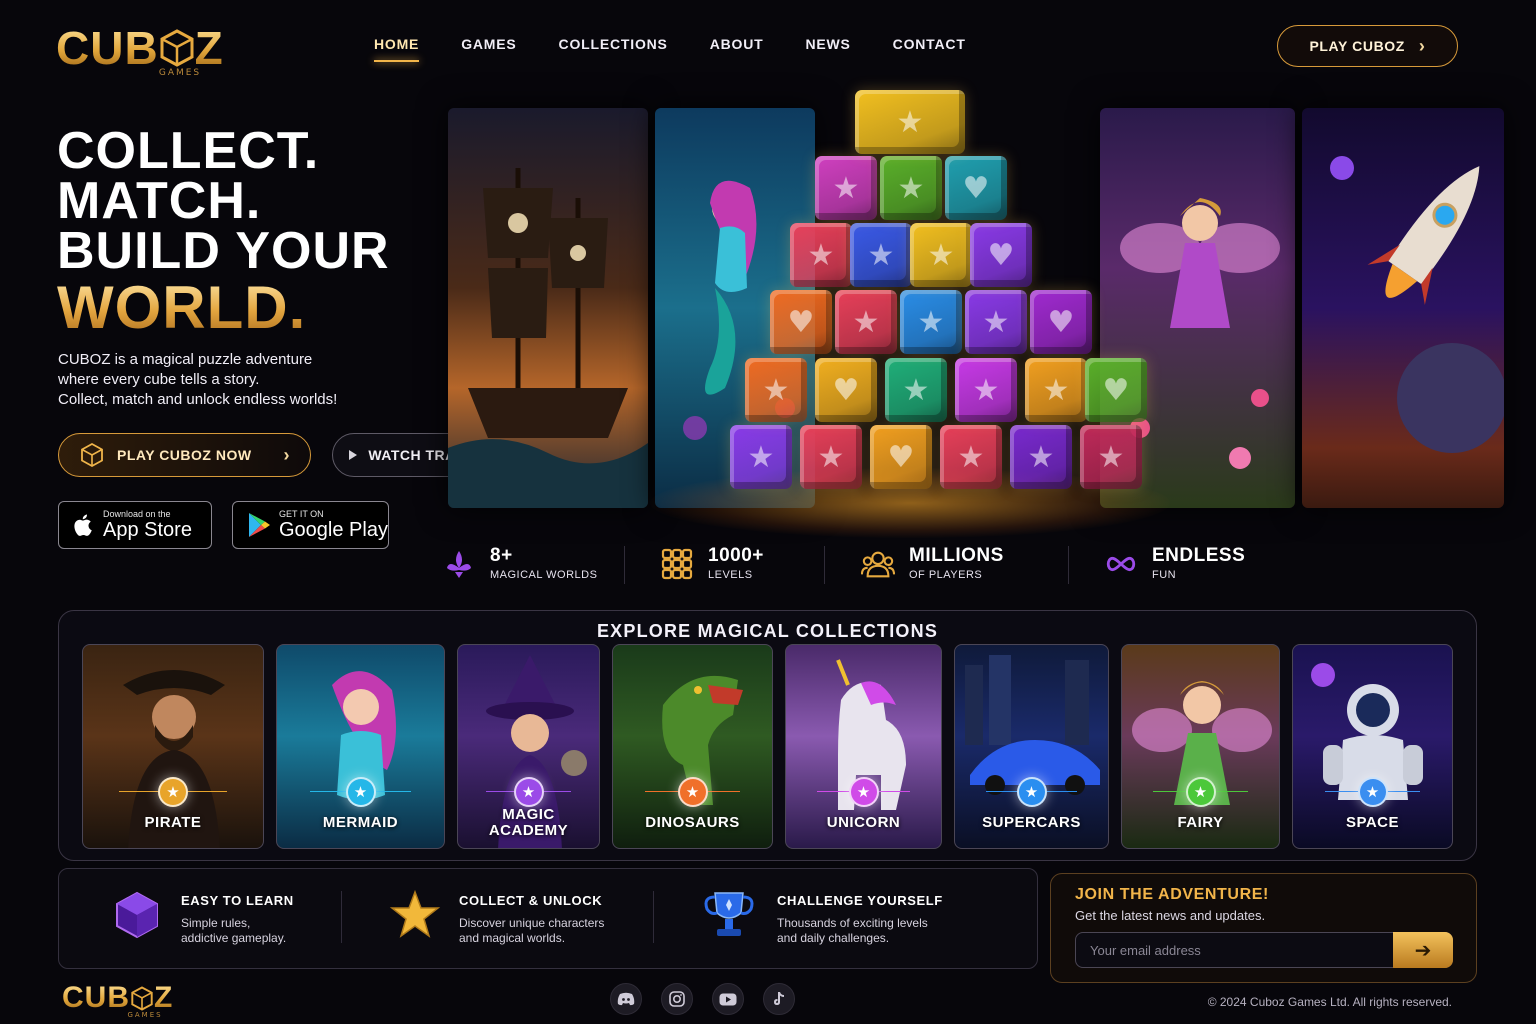 This screenshot has height=1024, width=1536. I want to click on nav-about: ABOUT, so click(737, 49).